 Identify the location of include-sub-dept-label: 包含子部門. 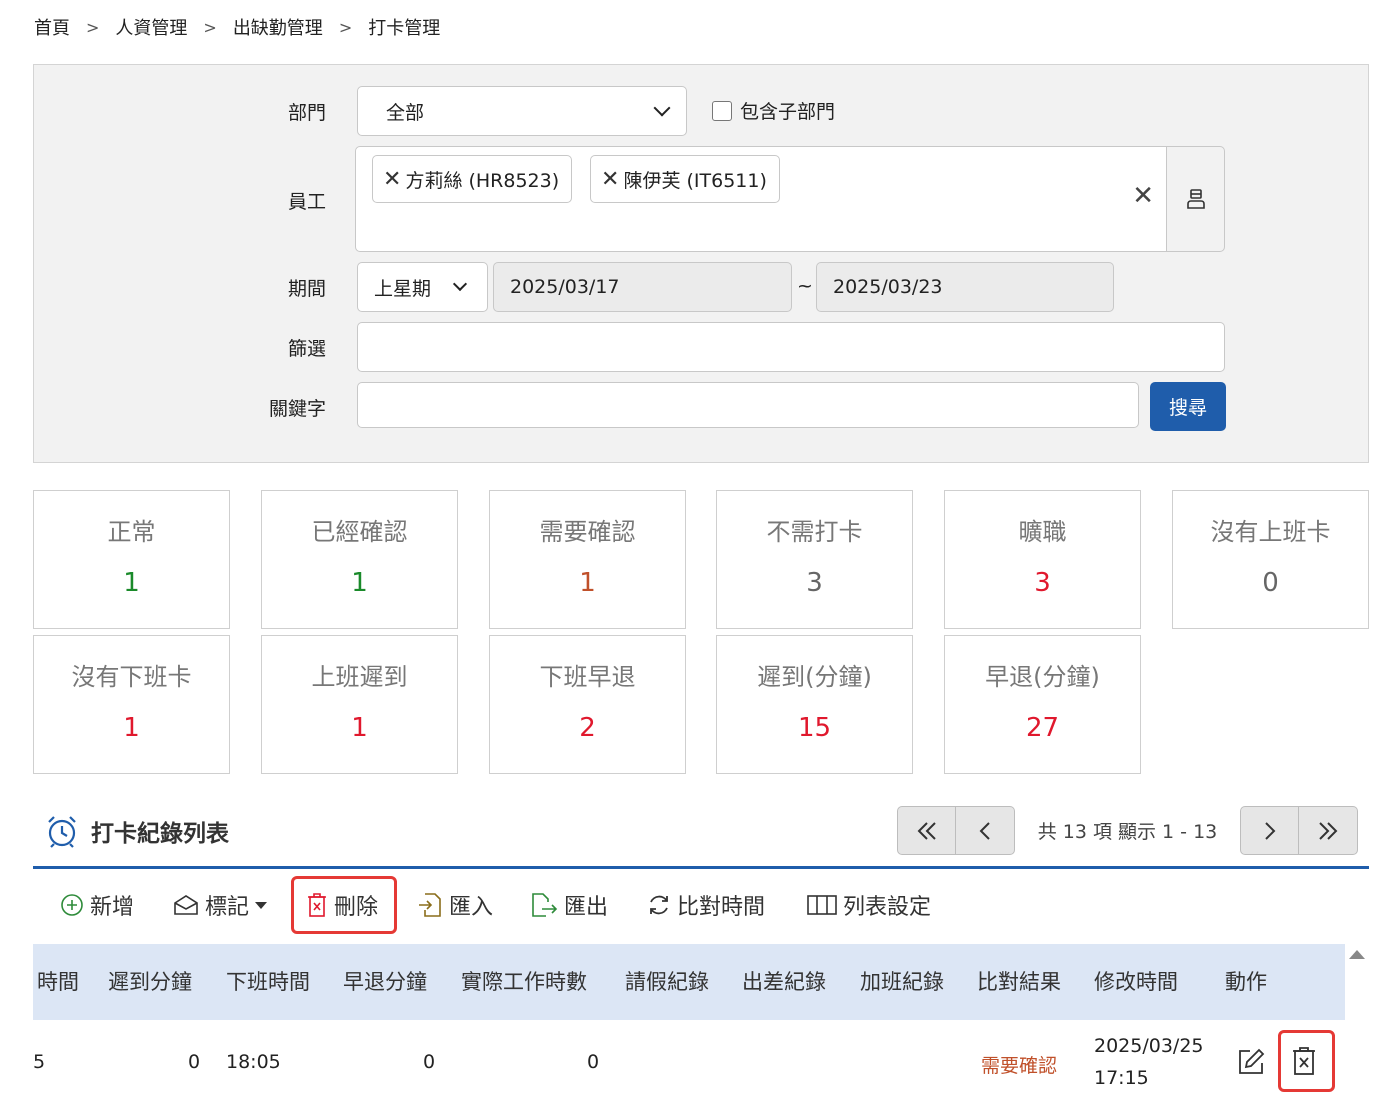
(788, 112).